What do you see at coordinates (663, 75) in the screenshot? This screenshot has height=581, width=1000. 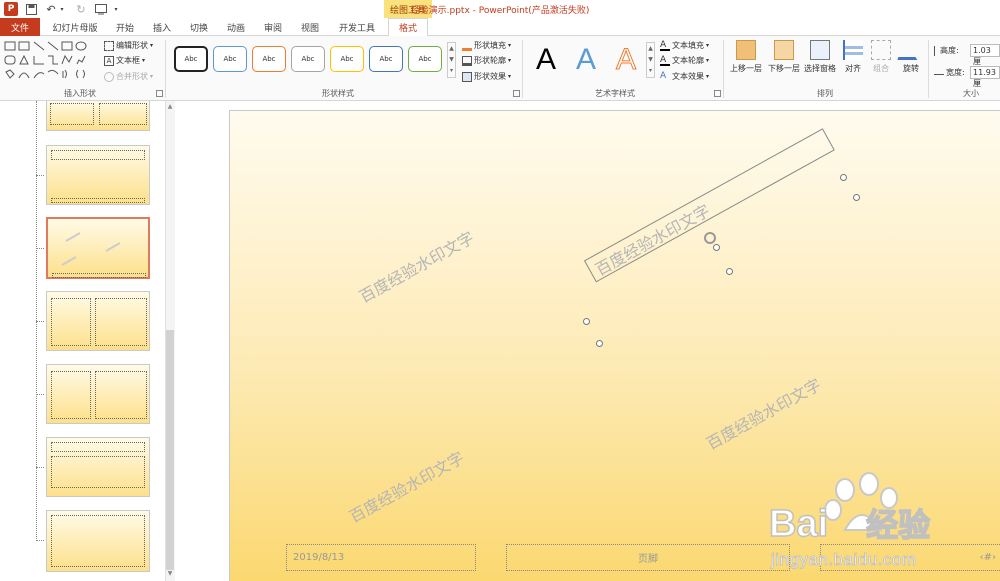 I see `text-effects-icon: A` at bounding box center [663, 75].